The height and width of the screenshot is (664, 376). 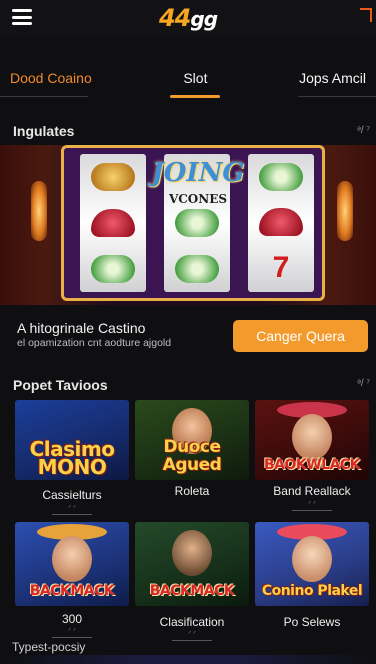 I want to click on promo-title: A hitogrinale Castino, so click(x=81, y=328).